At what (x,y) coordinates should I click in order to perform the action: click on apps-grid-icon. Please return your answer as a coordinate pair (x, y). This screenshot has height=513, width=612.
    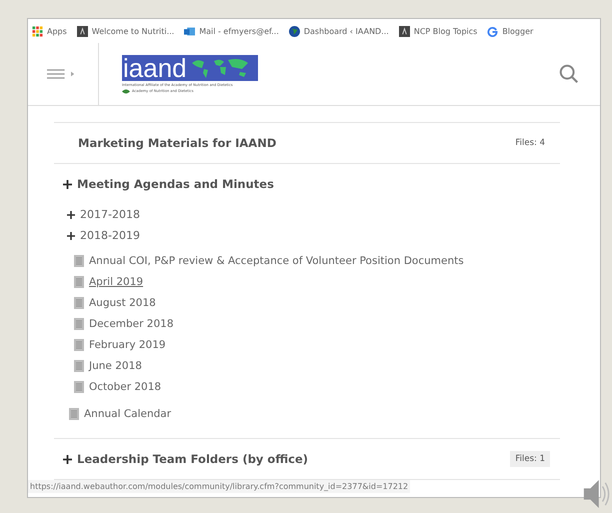
    Looking at the image, I should click on (37, 31).